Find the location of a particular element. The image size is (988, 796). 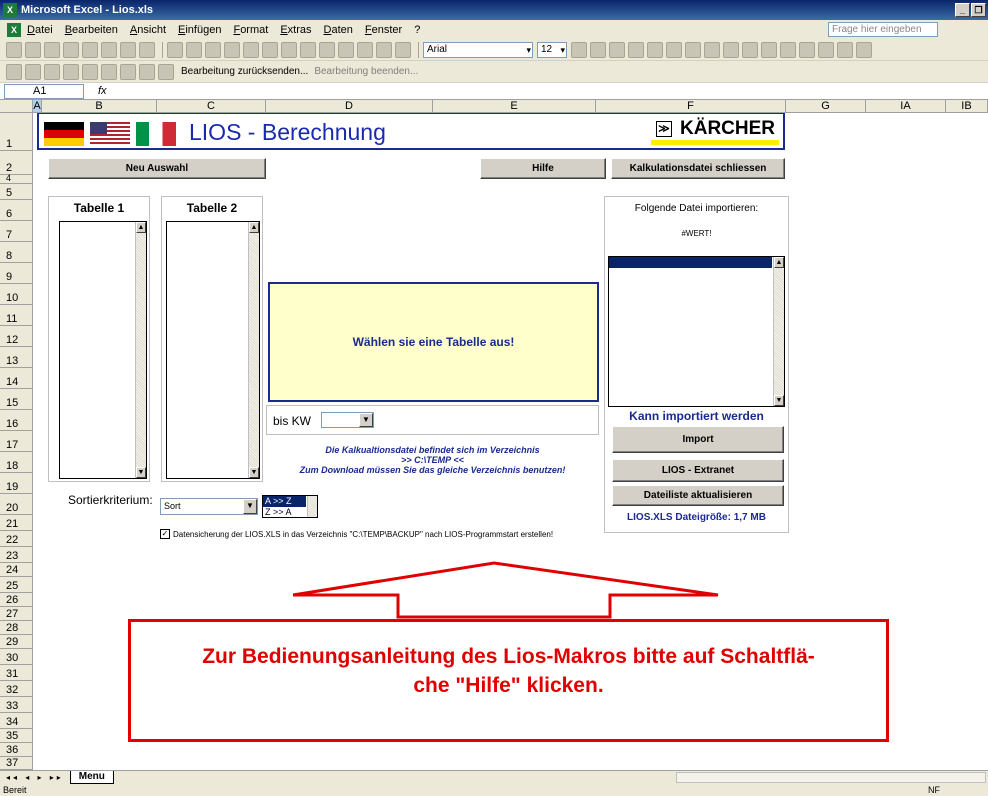

merge-icon is located at coordinates (693, 49).